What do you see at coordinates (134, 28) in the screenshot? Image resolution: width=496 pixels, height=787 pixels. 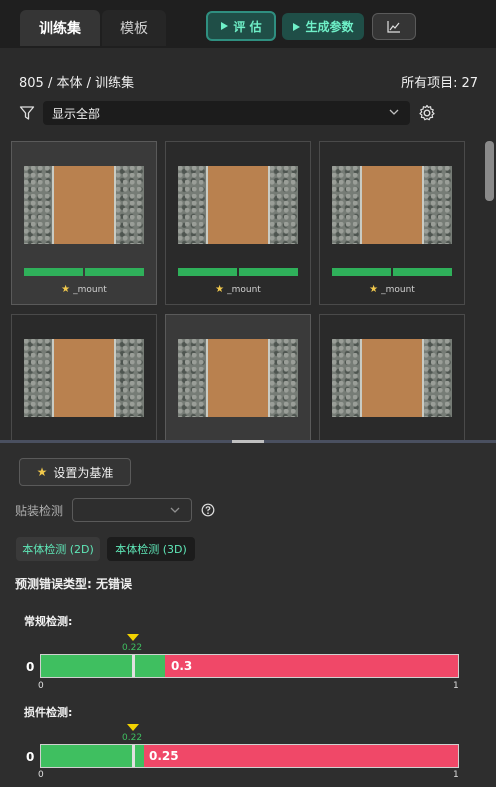 I see `tab-template: 模板` at bounding box center [134, 28].